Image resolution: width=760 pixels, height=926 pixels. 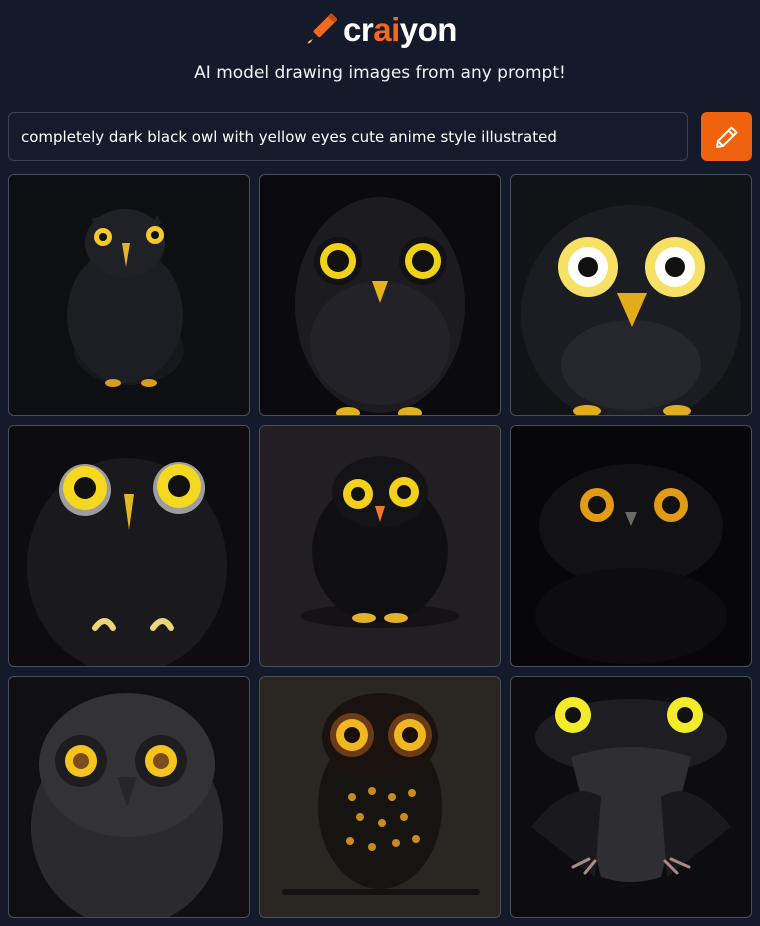 I want to click on brand-name: craiyon, so click(x=400, y=30).